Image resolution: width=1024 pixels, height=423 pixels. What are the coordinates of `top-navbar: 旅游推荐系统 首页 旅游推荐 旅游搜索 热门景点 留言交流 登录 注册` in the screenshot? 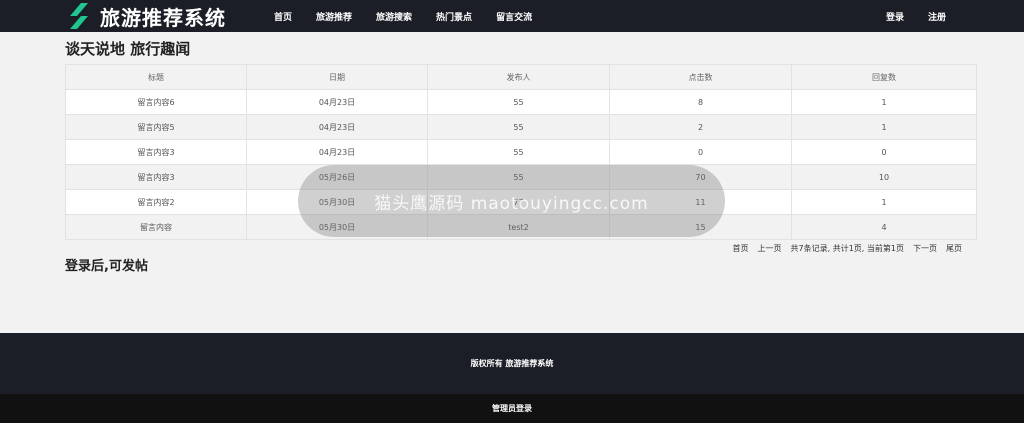 It's located at (512, 16).